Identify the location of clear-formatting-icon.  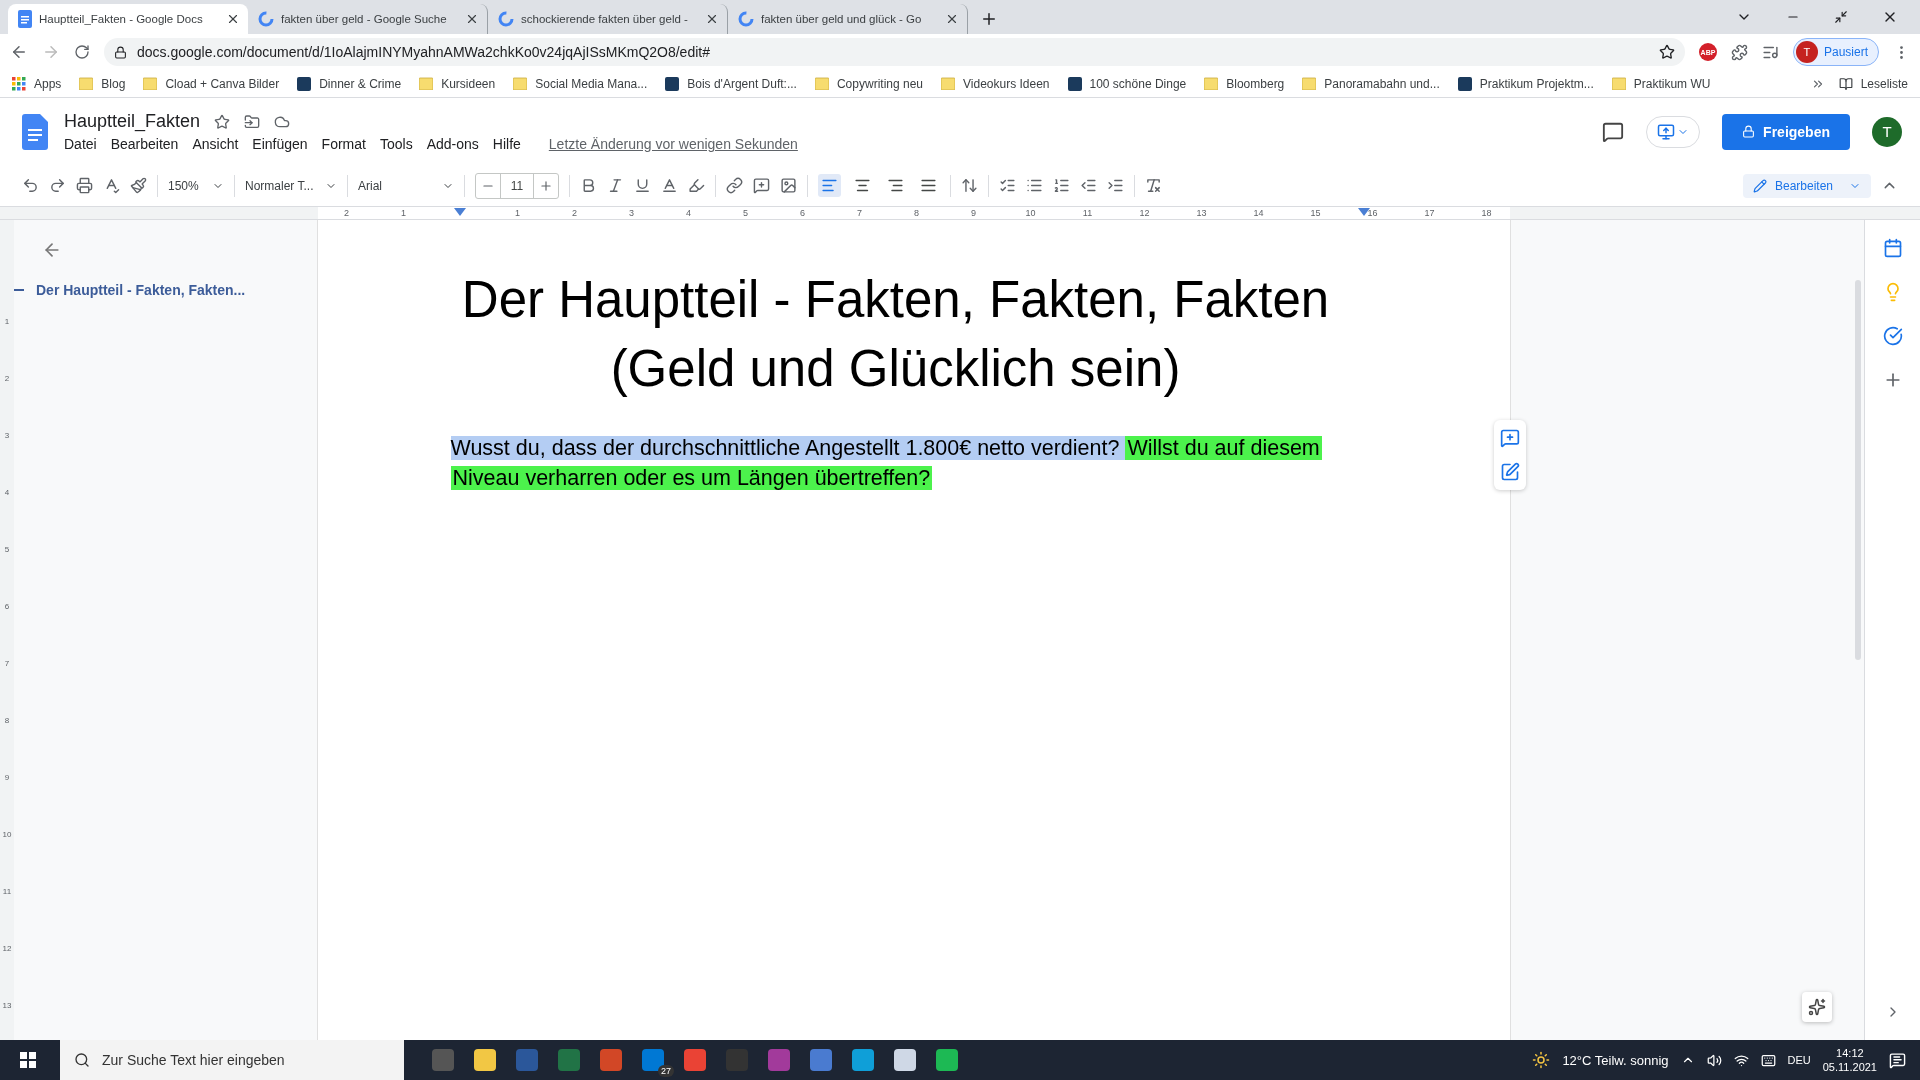
(1153, 185).